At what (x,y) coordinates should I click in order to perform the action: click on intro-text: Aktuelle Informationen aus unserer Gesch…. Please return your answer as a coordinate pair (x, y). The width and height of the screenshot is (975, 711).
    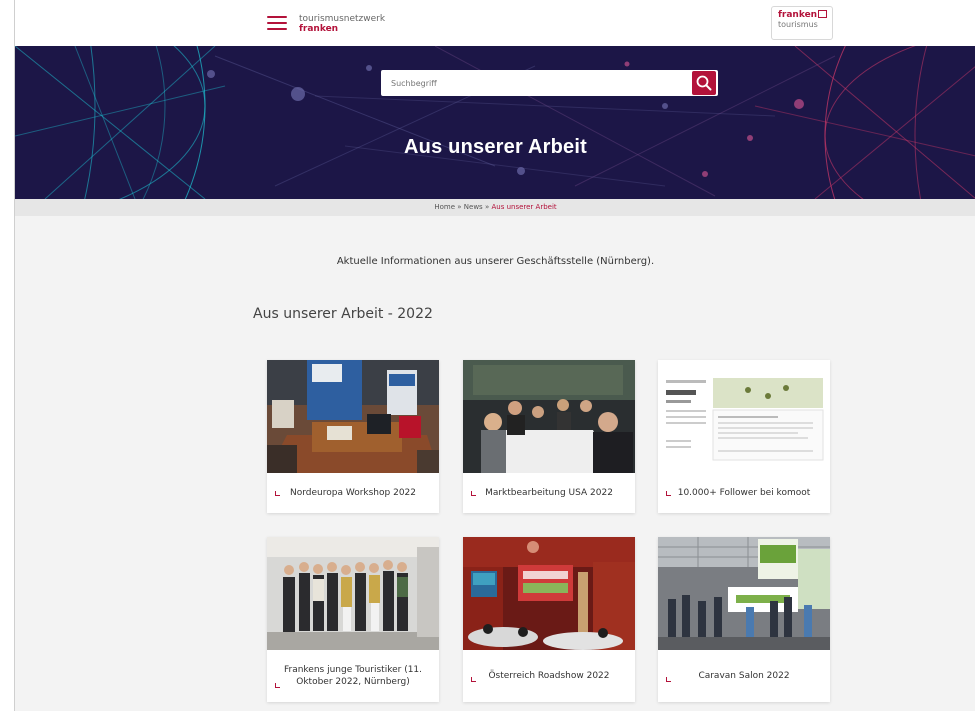
    Looking at the image, I should click on (495, 261).